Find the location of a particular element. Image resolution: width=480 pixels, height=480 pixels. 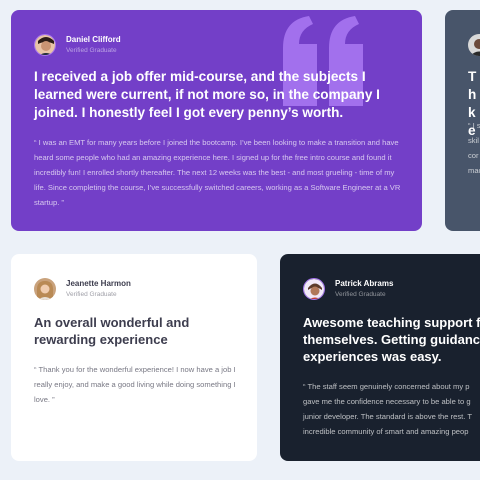

avatar-jeanette-icon is located at coordinates (45, 289).